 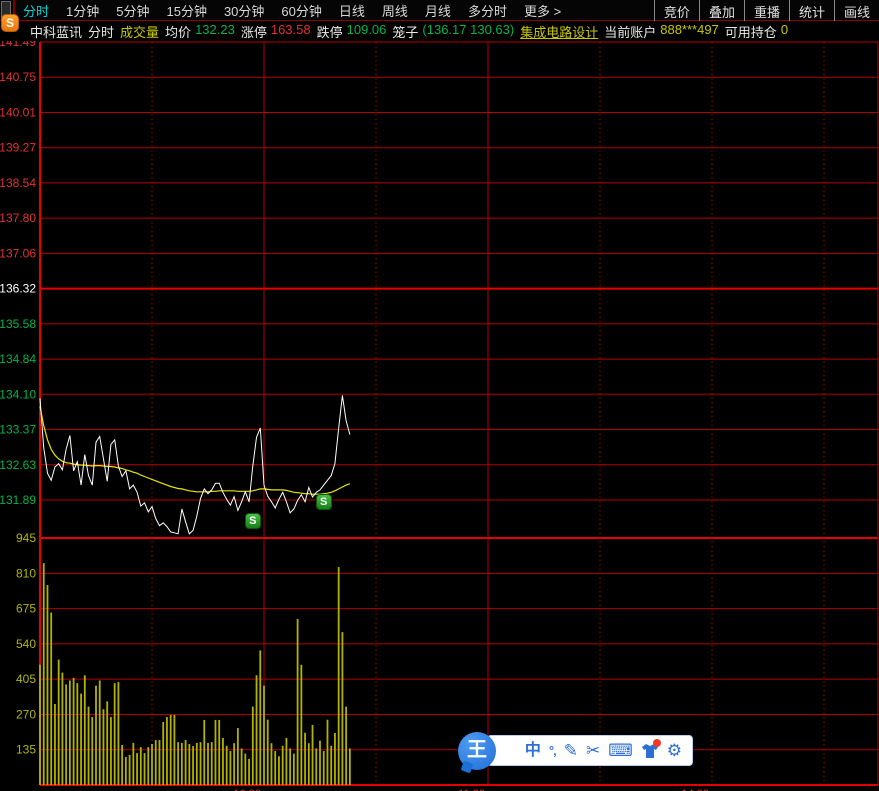 What do you see at coordinates (856, 10) in the screenshot?
I see `toolbar-button-4: 画线` at bounding box center [856, 10].